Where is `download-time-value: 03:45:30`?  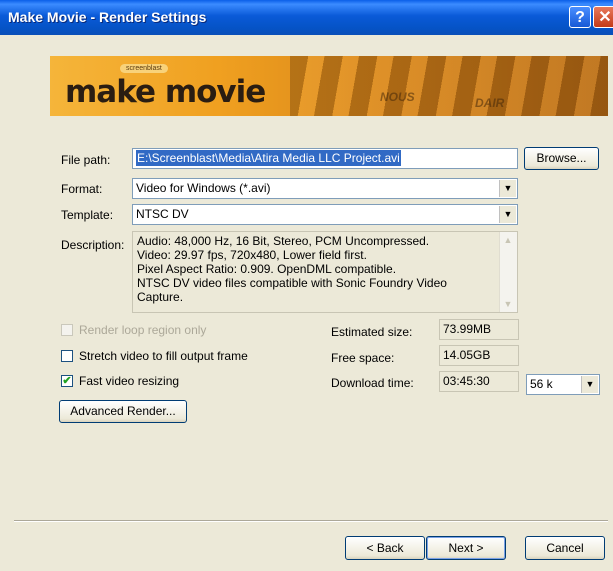 download-time-value: 03:45:30 is located at coordinates (479, 381).